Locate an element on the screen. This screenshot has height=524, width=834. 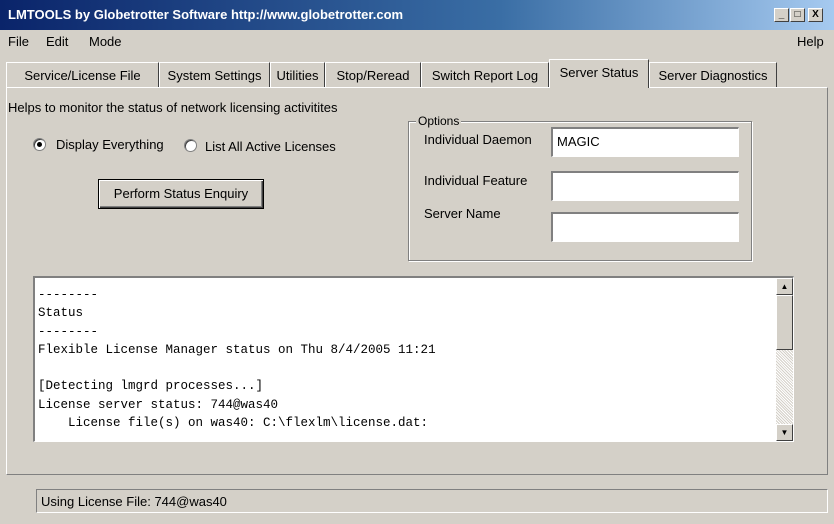
server-name-label: Server Name is located at coordinates (462, 213).